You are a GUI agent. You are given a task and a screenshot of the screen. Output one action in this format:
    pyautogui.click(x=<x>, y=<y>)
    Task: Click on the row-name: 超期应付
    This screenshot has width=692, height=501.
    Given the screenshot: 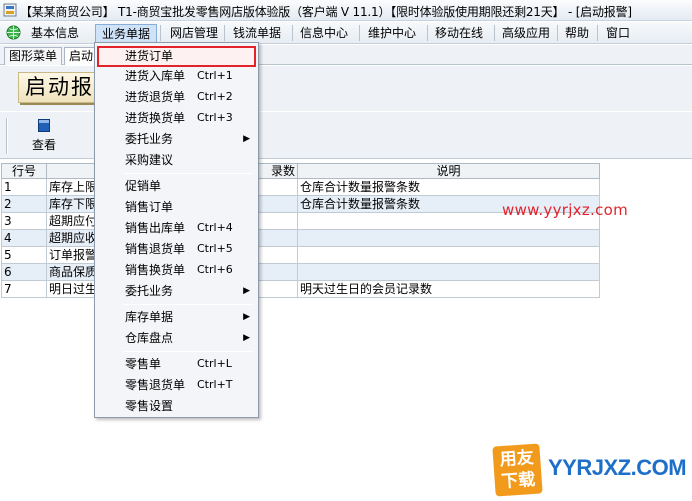 What is the action you would take?
    pyautogui.click(x=73, y=221)
    